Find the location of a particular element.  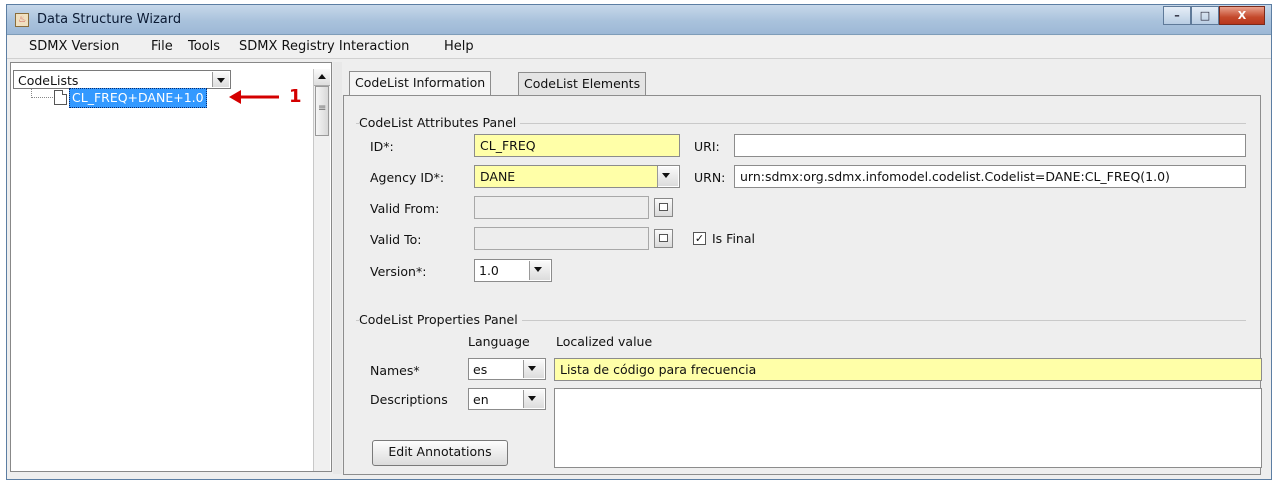

urn-label: URN: is located at coordinates (710, 177).